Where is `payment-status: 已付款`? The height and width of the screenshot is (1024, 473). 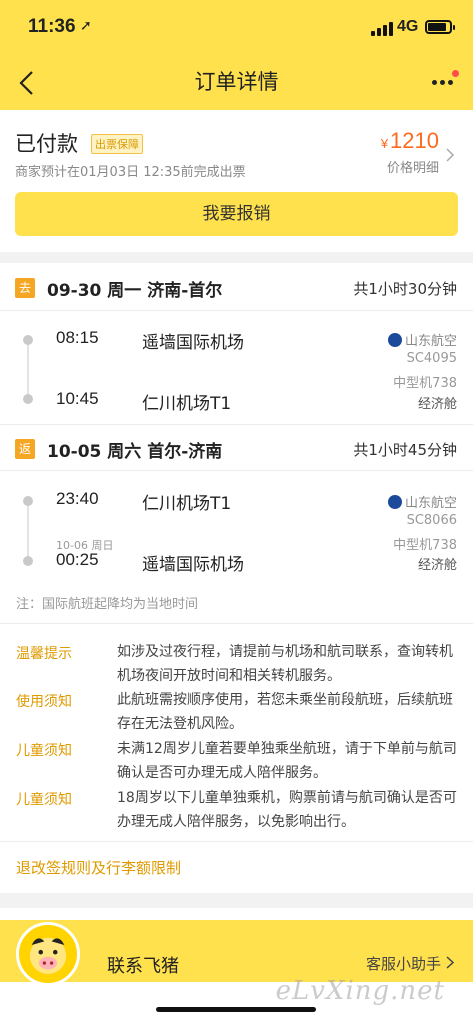
payment-status: 已付款 is located at coordinates (46, 144).